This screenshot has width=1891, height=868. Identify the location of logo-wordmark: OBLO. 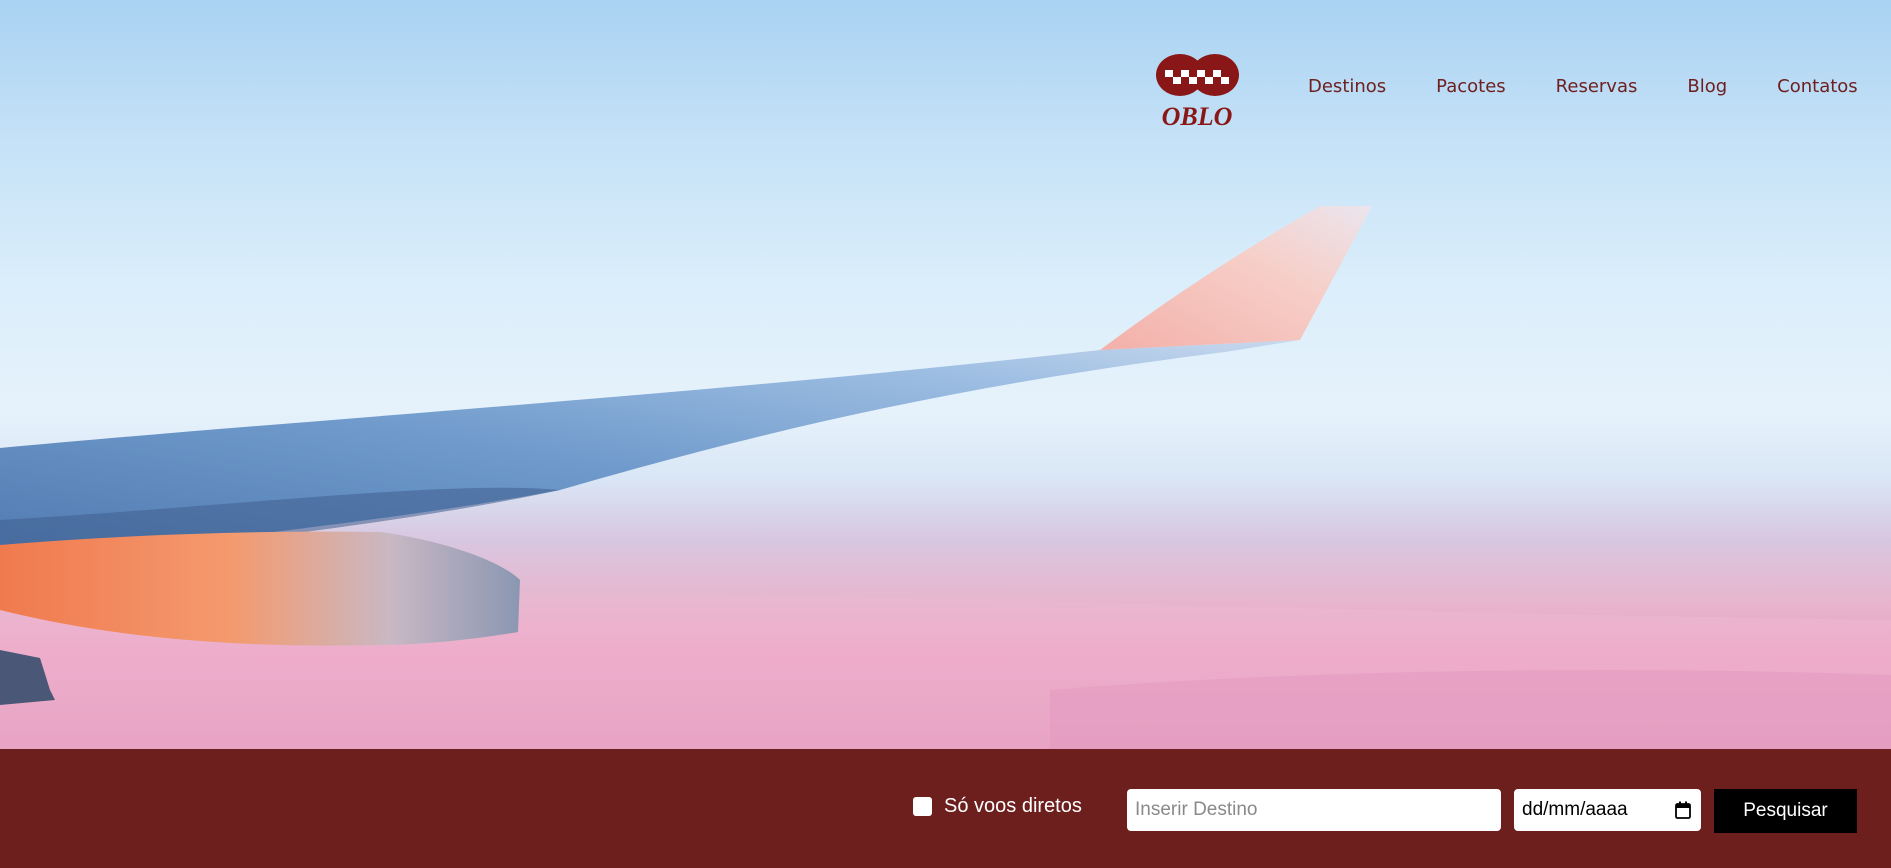
(1197, 115).